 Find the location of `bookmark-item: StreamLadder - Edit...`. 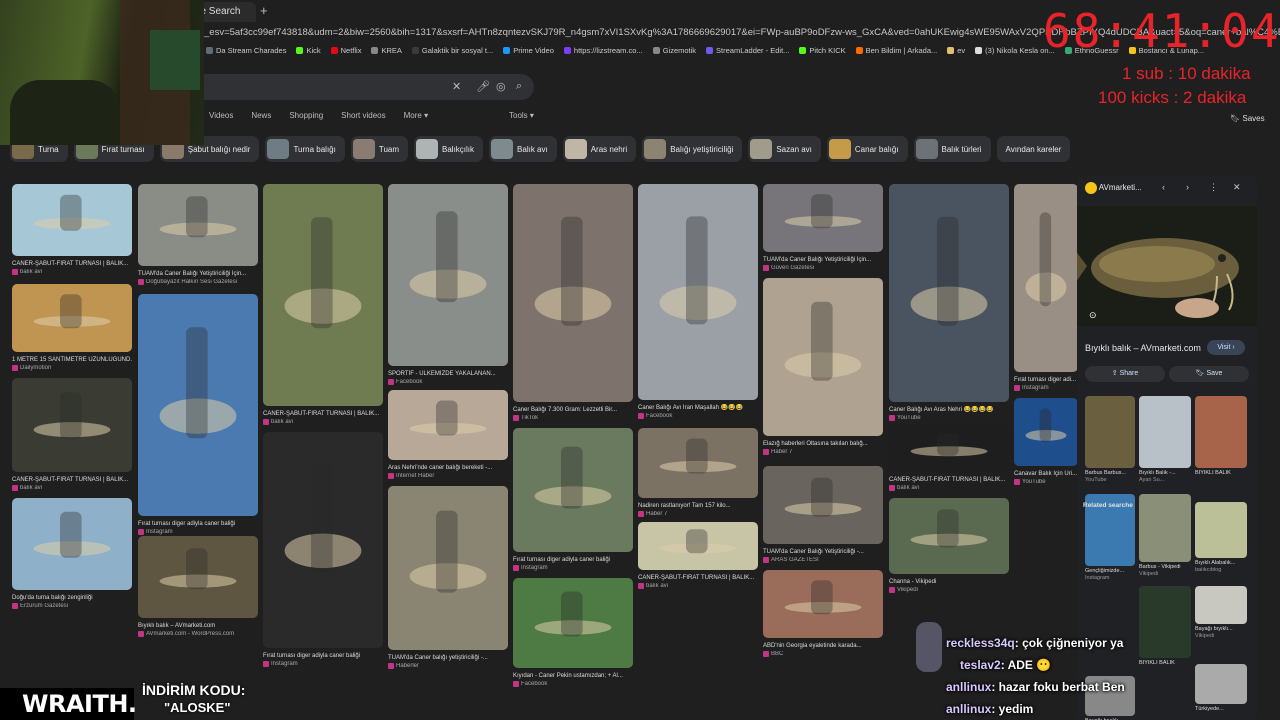

bookmark-item: StreamLadder - Edit... is located at coordinates (747, 50).